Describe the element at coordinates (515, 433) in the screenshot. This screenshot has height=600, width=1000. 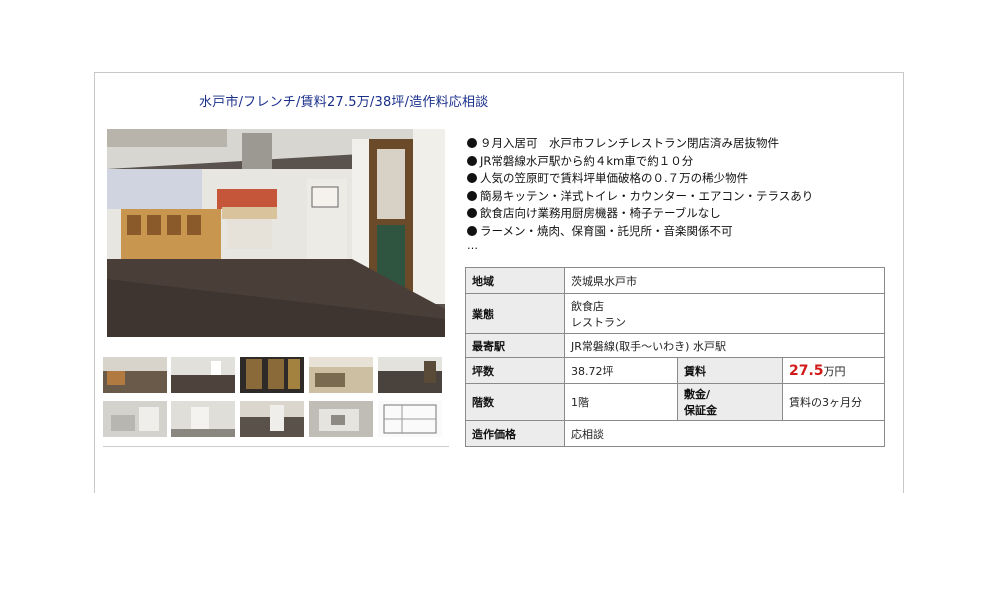
I see `fixture-price-label: 造作価格` at that location.